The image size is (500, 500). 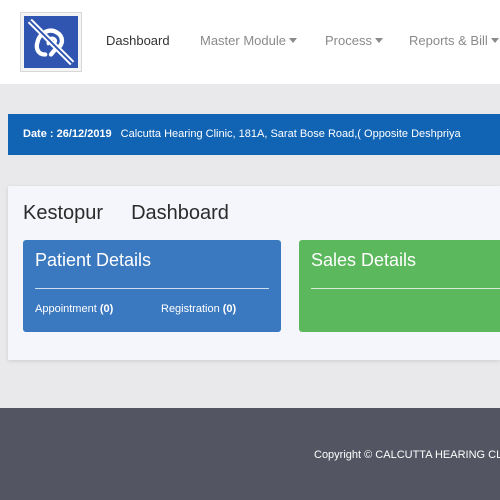 What do you see at coordinates (126, 213) in the screenshot?
I see `page-title: Kestopur Dashboard` at bounding box center [126, 213].